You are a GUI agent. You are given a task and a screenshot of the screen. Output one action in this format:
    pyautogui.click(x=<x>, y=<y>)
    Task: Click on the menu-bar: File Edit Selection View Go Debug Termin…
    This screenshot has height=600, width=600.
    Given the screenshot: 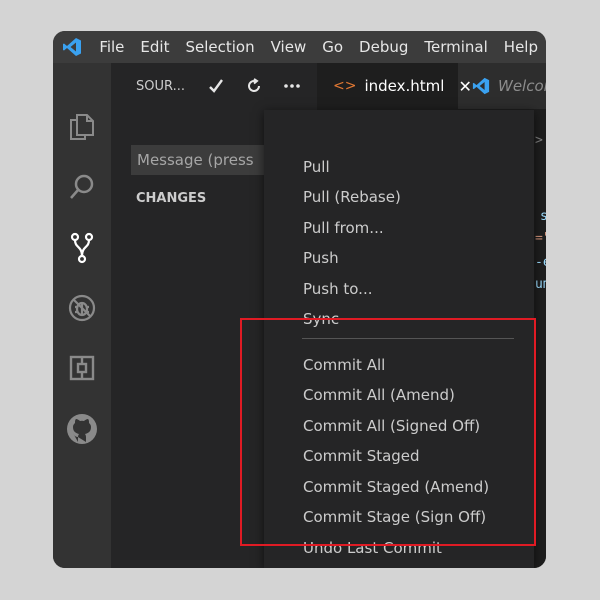 What is the action you would take?
    pyautogui.click(x=299, y=47)
    